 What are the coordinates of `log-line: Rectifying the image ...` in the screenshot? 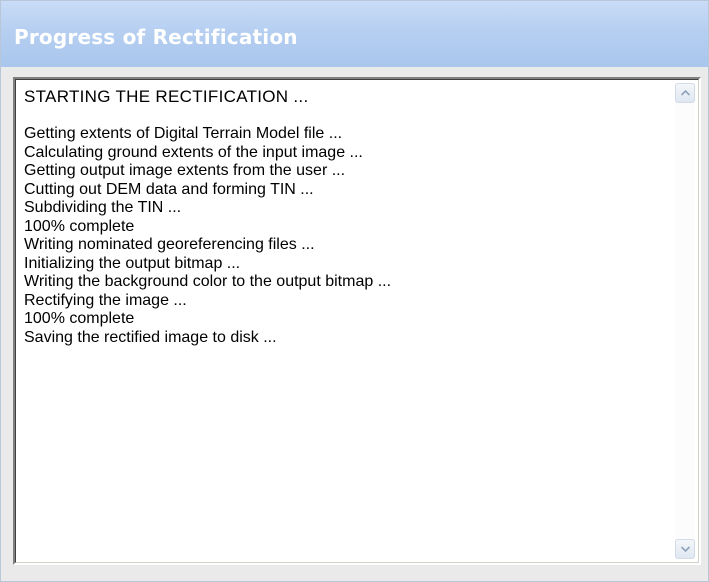 It's located at (105, 300).